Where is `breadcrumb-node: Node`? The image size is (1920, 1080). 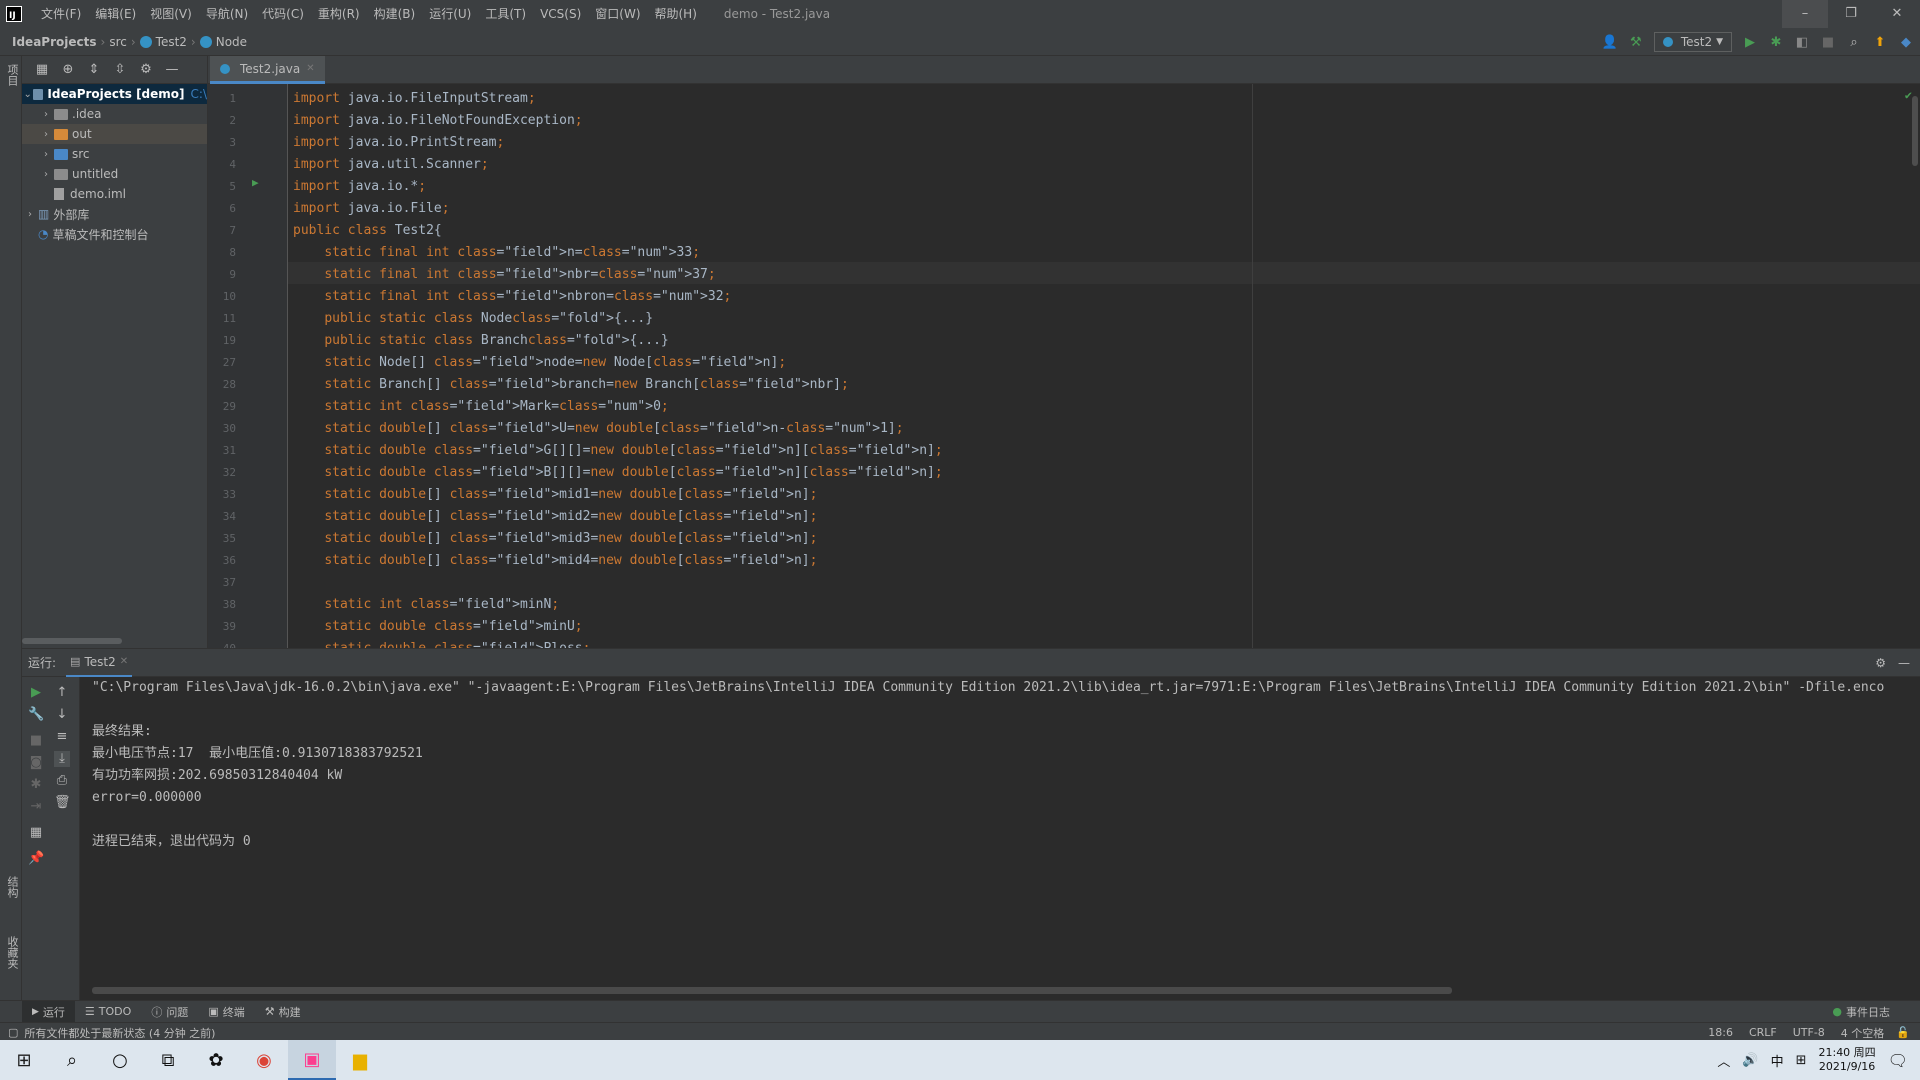 breadcrumb-node: Node is located at coordinates (231, 42).